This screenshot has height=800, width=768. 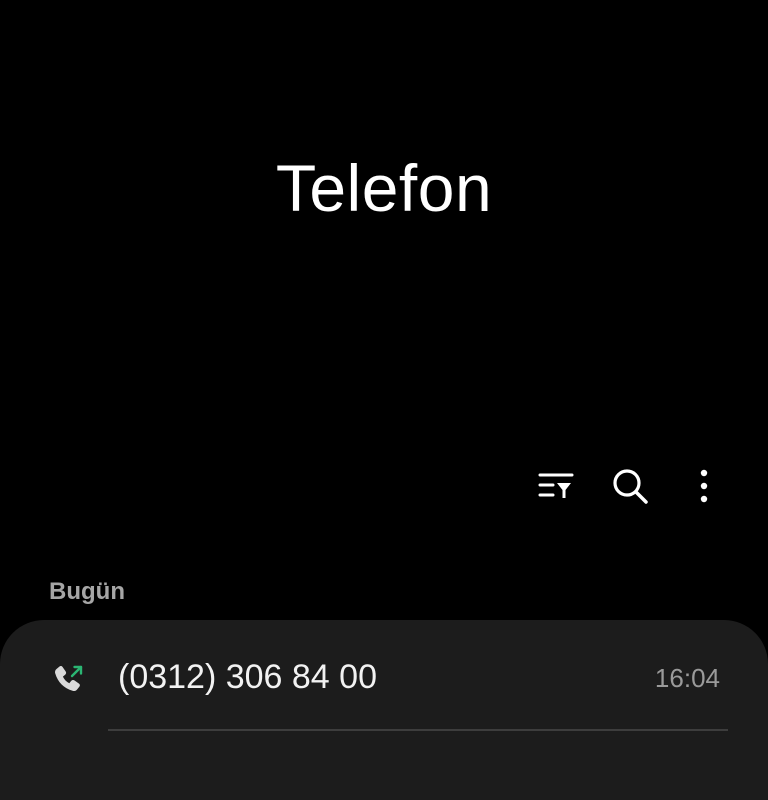 I want to click on page-title: Telefon, so click(x=384, y=188).